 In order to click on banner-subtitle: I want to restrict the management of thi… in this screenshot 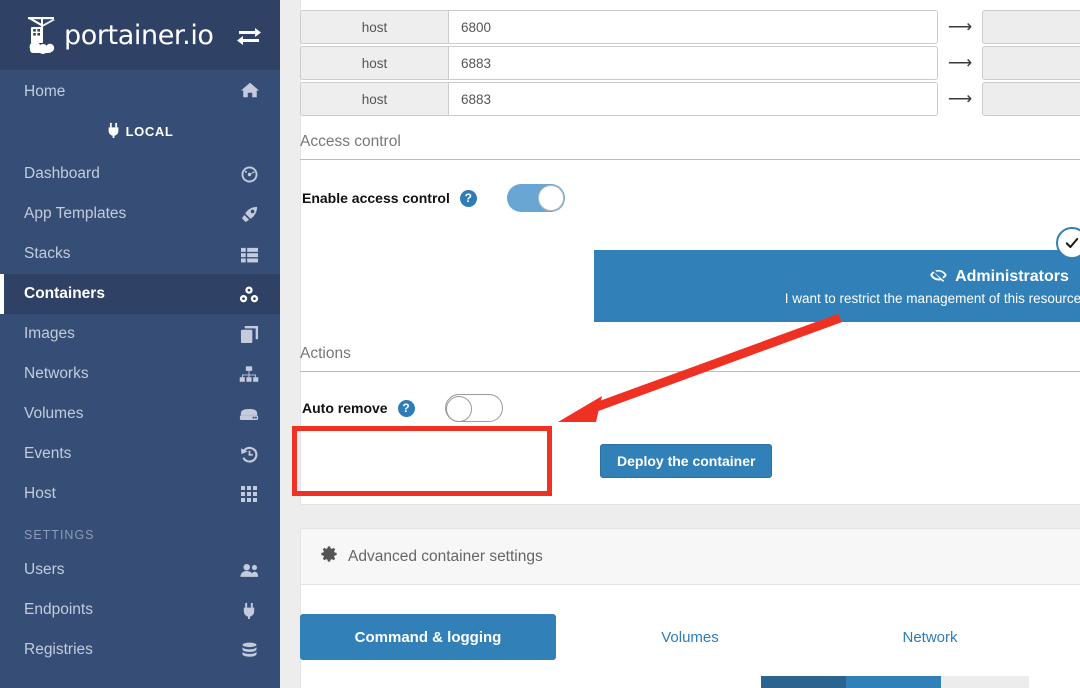, I will do `click(932, 298)`.